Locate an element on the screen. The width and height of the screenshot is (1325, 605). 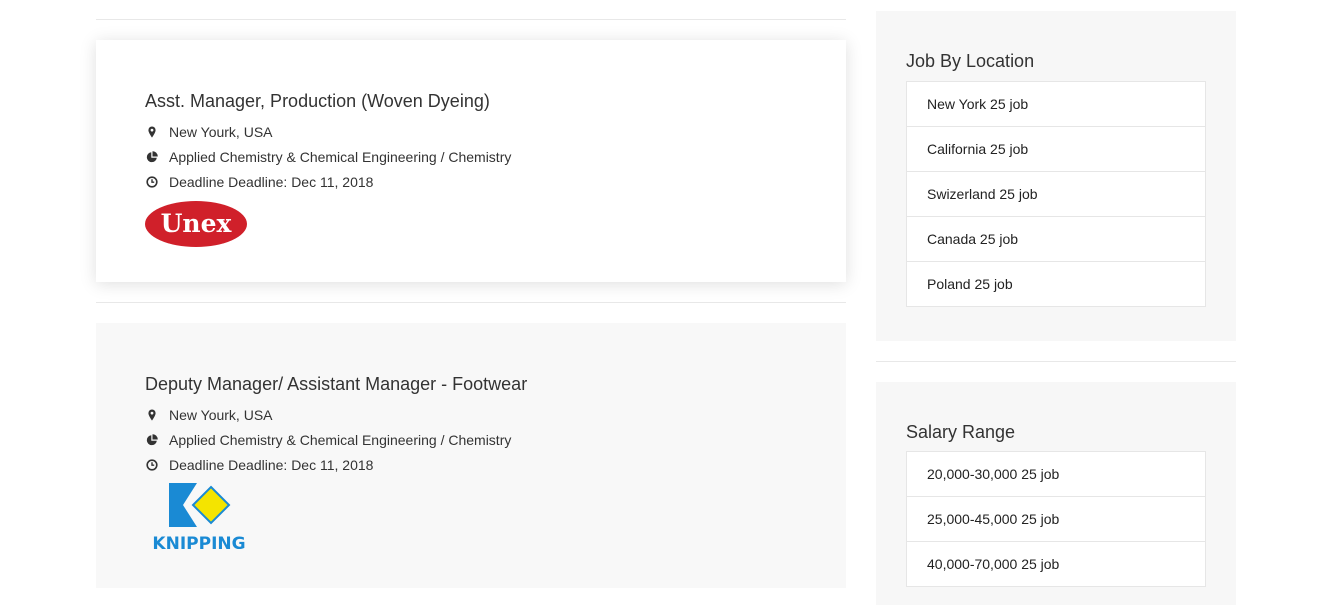
logo-text: KNIPPING is located at coordinates (198, 543).